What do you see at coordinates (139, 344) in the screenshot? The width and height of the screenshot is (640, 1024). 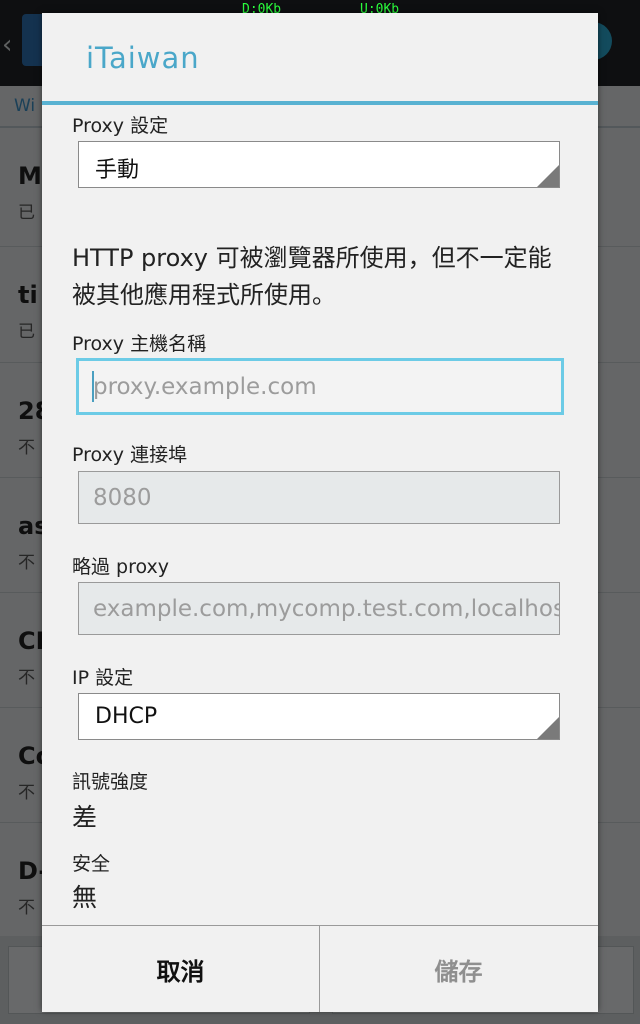 I see `hostname-label: Proxy 主機名稱` at bounding box center [139, 344].